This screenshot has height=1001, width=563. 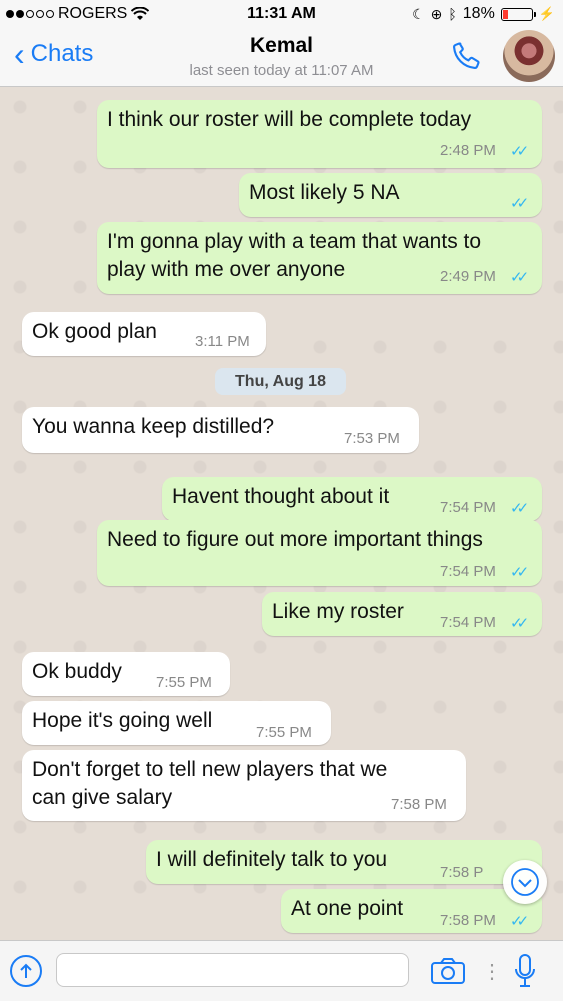 What do you see at coordinates (338, 611) in the screenshot?
I see `message-text: Like my roster` at bounding box center [338, 611].